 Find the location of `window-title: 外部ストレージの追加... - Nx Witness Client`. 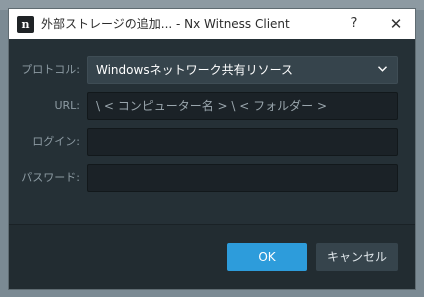

window-title: 外部ストレージの追加... - Nx Witness Client is located at coordinates (165, 24).